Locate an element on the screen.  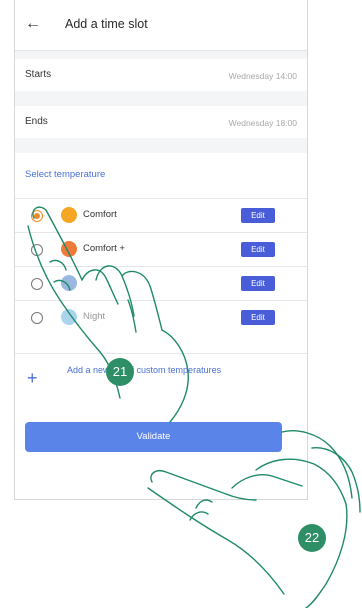
temperature-item-comfort-plus: Comfort + Edit is located at coordinates (161, 249).